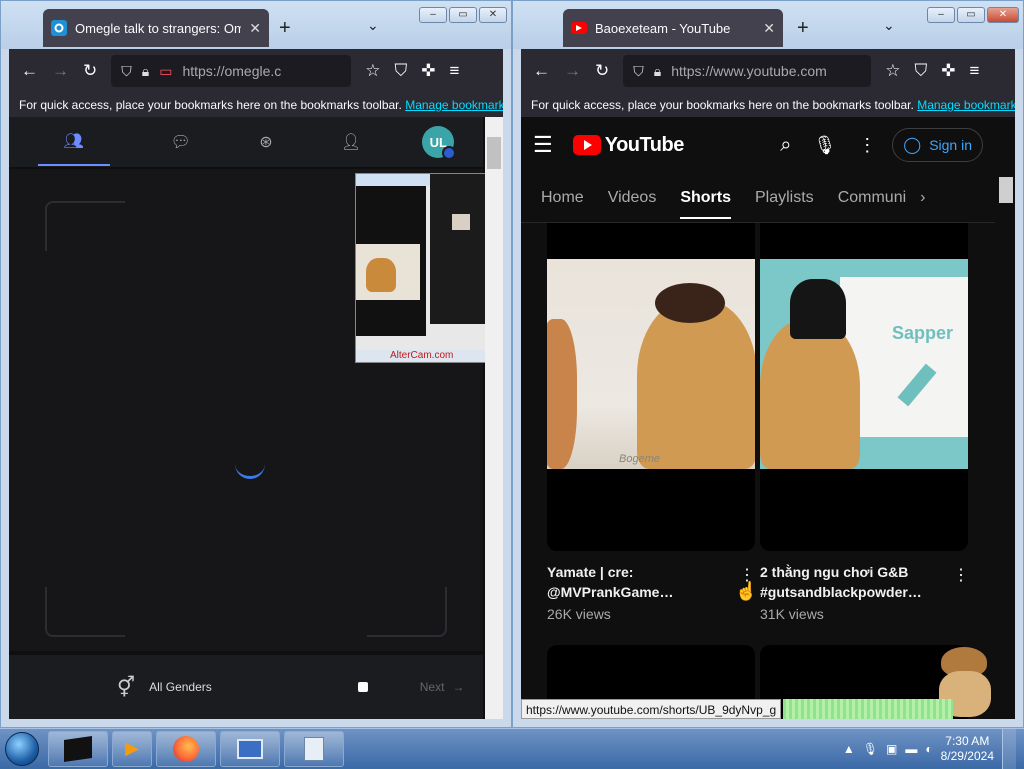 The width and height of the screenshot is (1024, 769). I want to click on url-bar: ⛉ 🔒︎ ▭ https://omegle.c, so click(231, 71).